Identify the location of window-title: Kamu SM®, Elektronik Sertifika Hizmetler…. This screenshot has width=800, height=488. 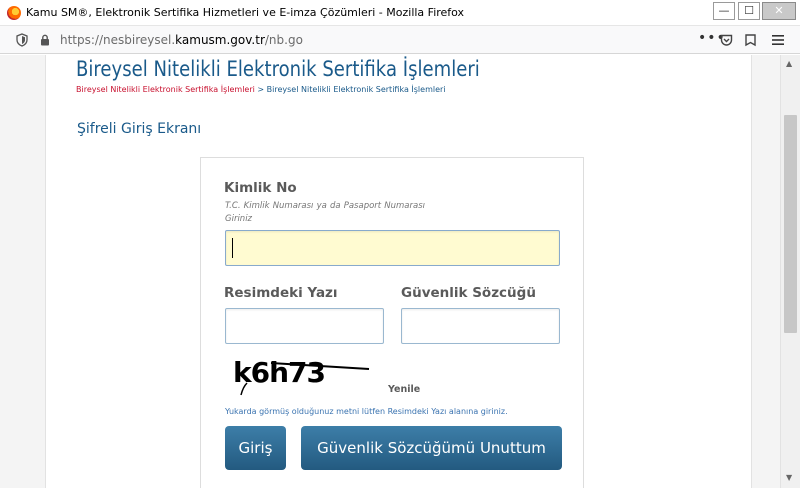
(245, 12).